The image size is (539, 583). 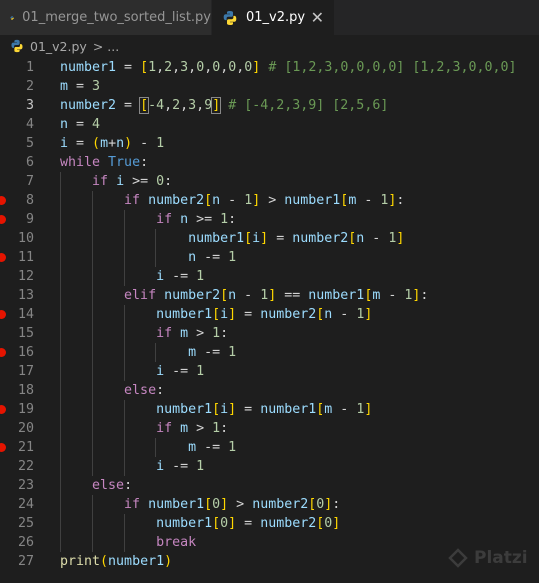 What do you see at coordinates (25, 428) in the screenshot?
I see `line-number: 20` at bounding box center [25, 428].